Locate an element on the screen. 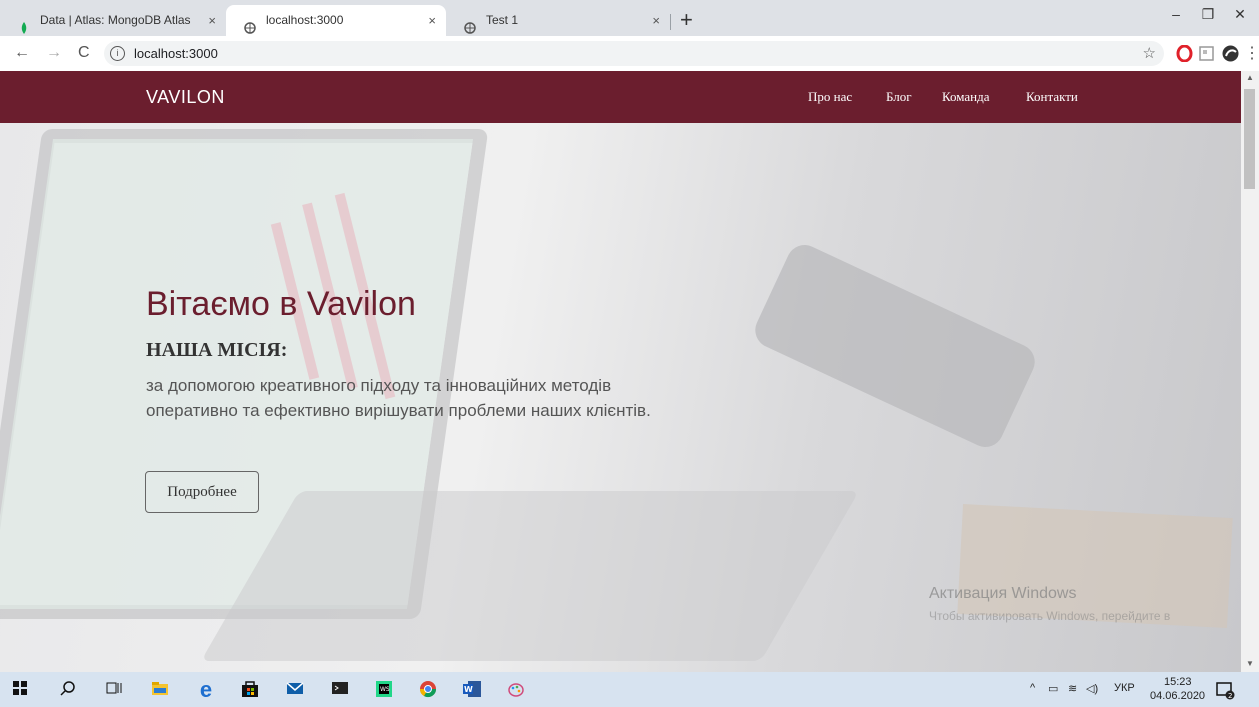  store-icon is located at coordinates (250, 690).